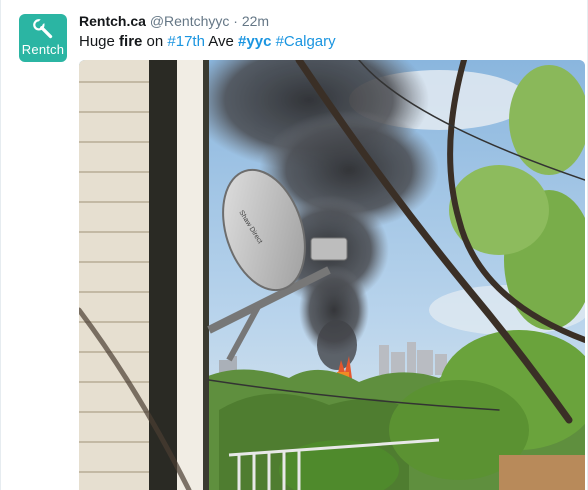  What do you see at coordinates (306, 41) in the screenshot?
I see `hashtag-calgary: #Calgary` at bounding box center [306, 41].